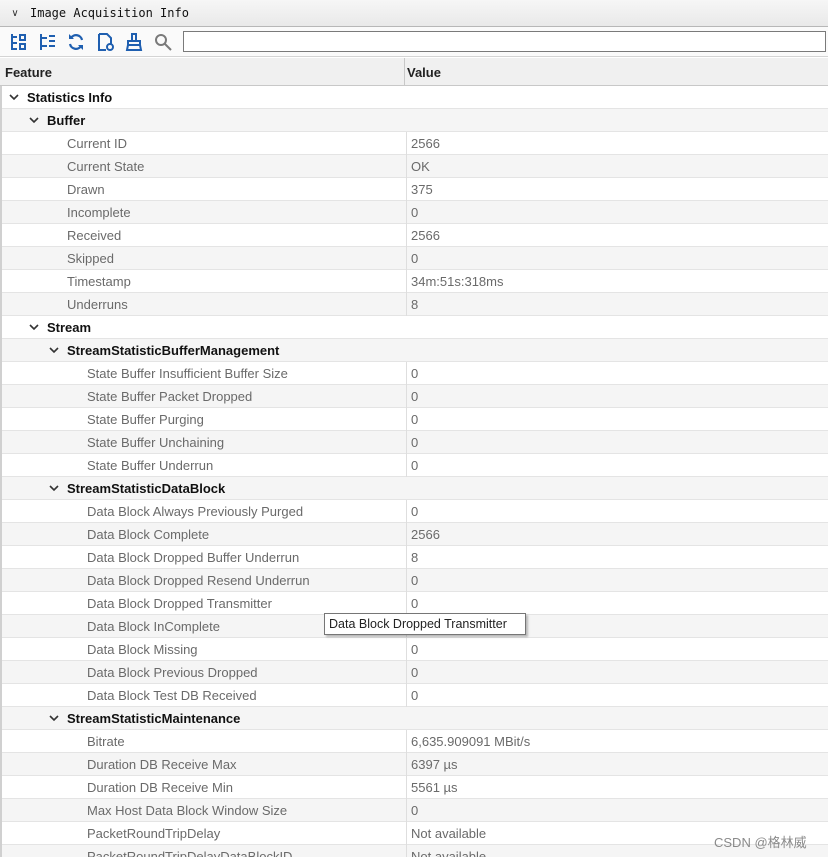  I want to click on column-divider, so click(404, 72).